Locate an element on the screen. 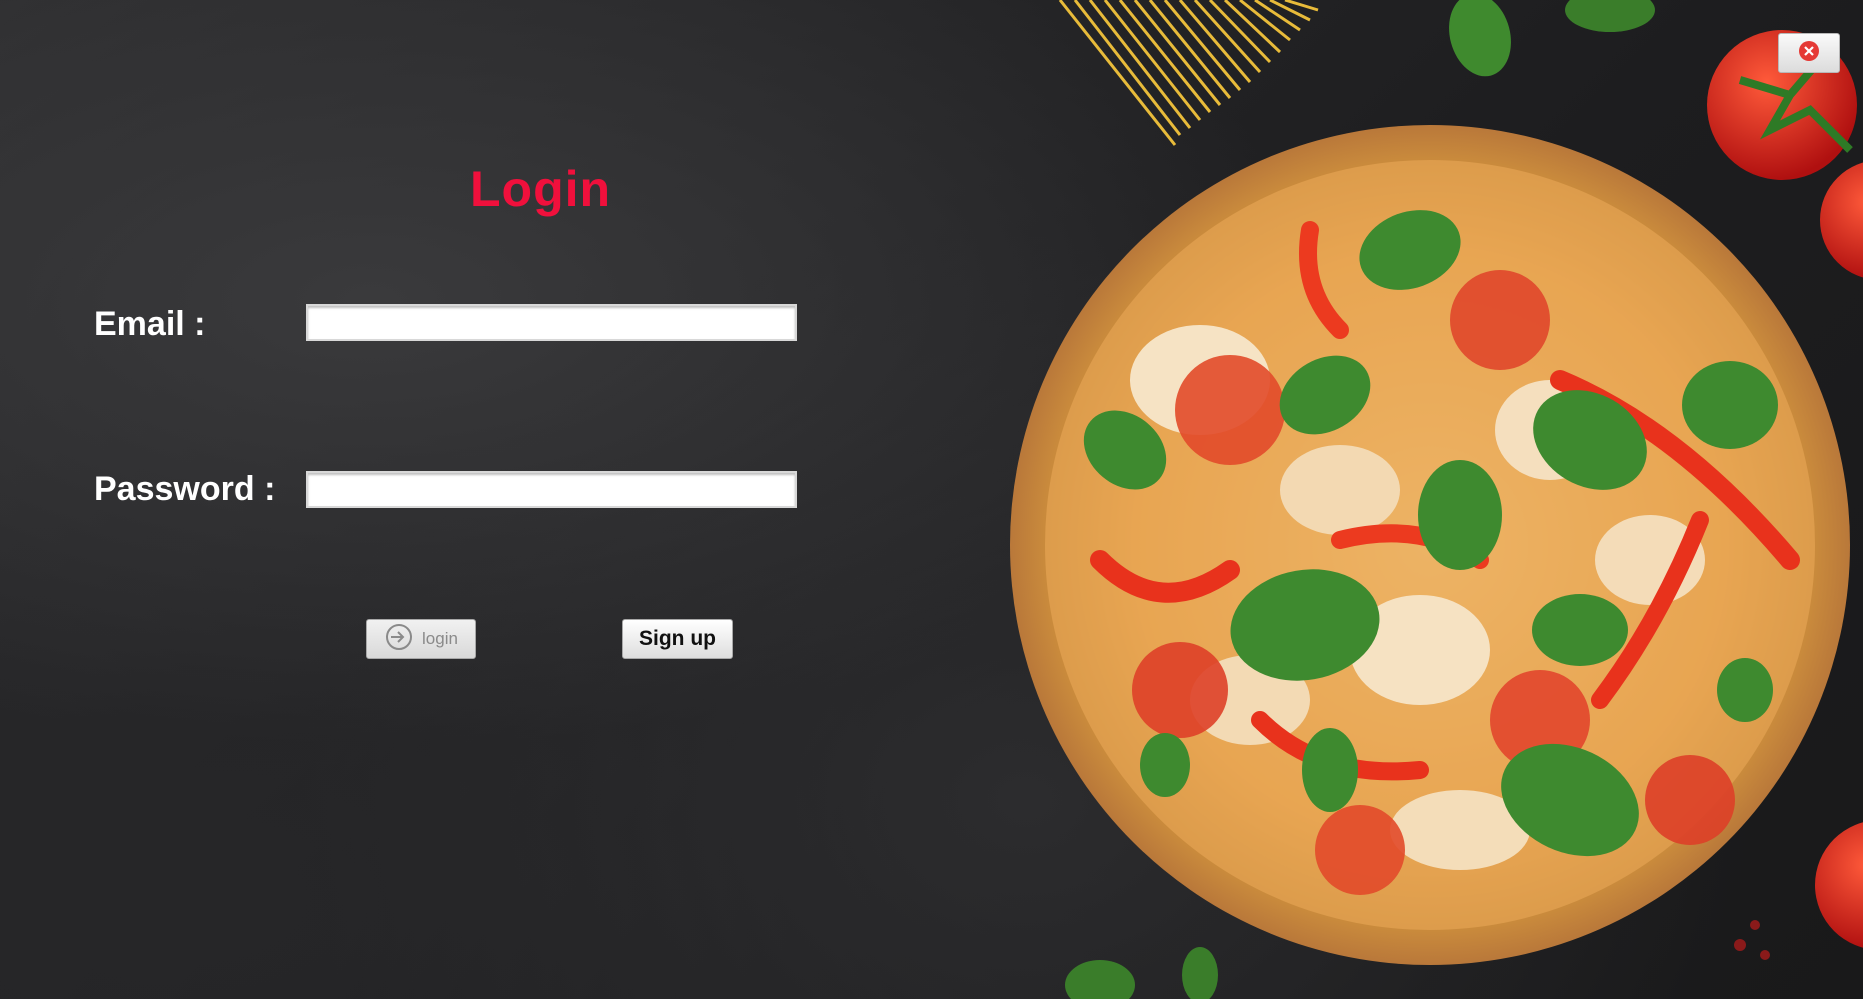  login-arrow-icon is located at coordinates (399, 639).